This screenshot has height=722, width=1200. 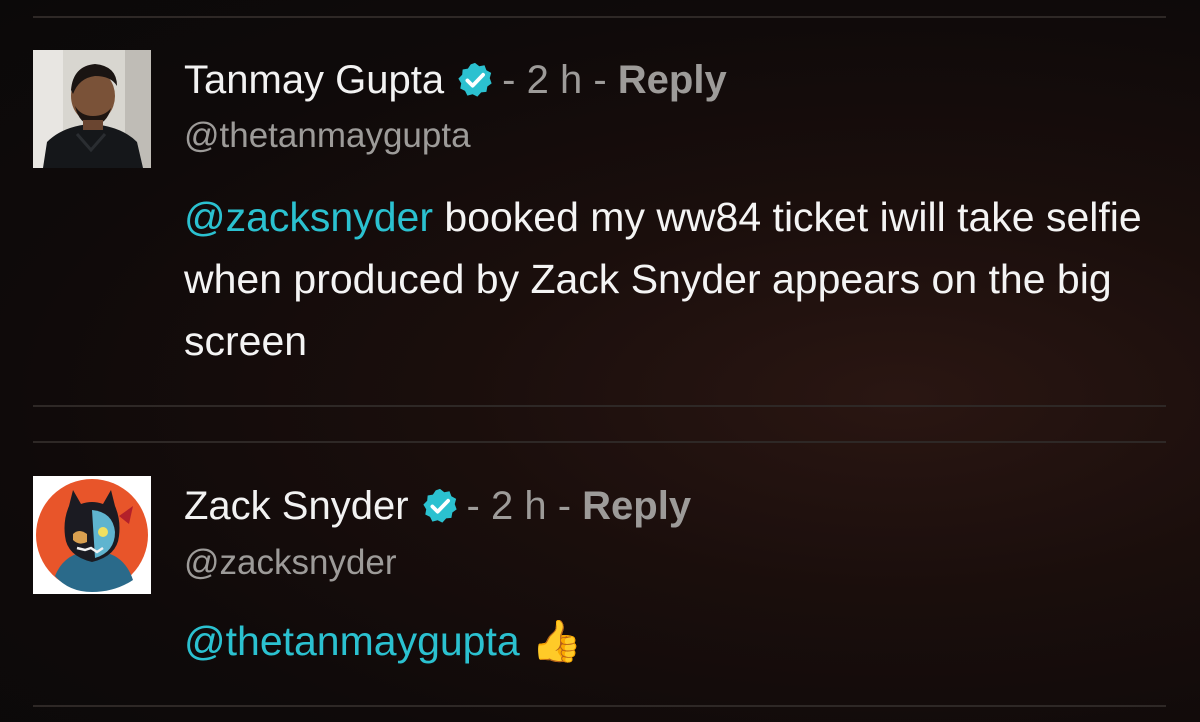 I want to click on mention-link: @zacksnyder, so click(x=308, y=217).